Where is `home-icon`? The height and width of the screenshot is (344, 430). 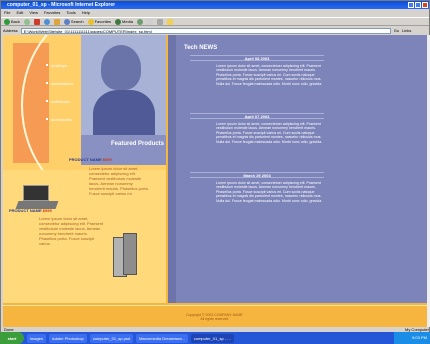
home-icon is located at coordinates (56, 21).